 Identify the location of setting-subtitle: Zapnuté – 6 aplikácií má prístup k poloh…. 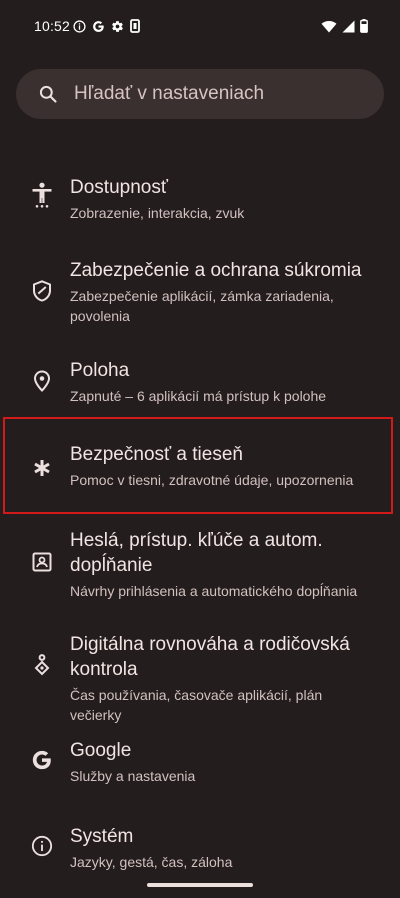
(198, 396).